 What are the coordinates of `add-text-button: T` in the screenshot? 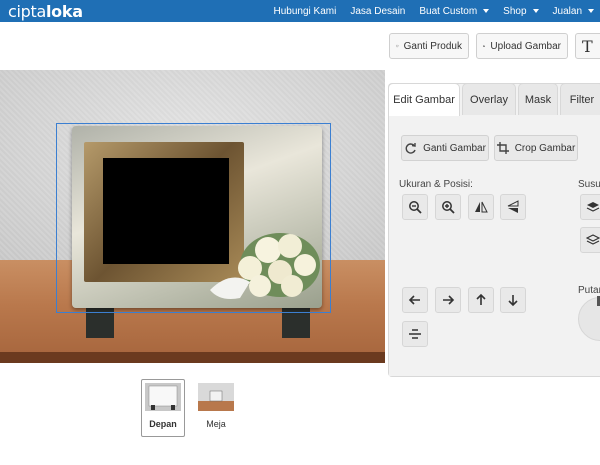 It's located at (587, 46).